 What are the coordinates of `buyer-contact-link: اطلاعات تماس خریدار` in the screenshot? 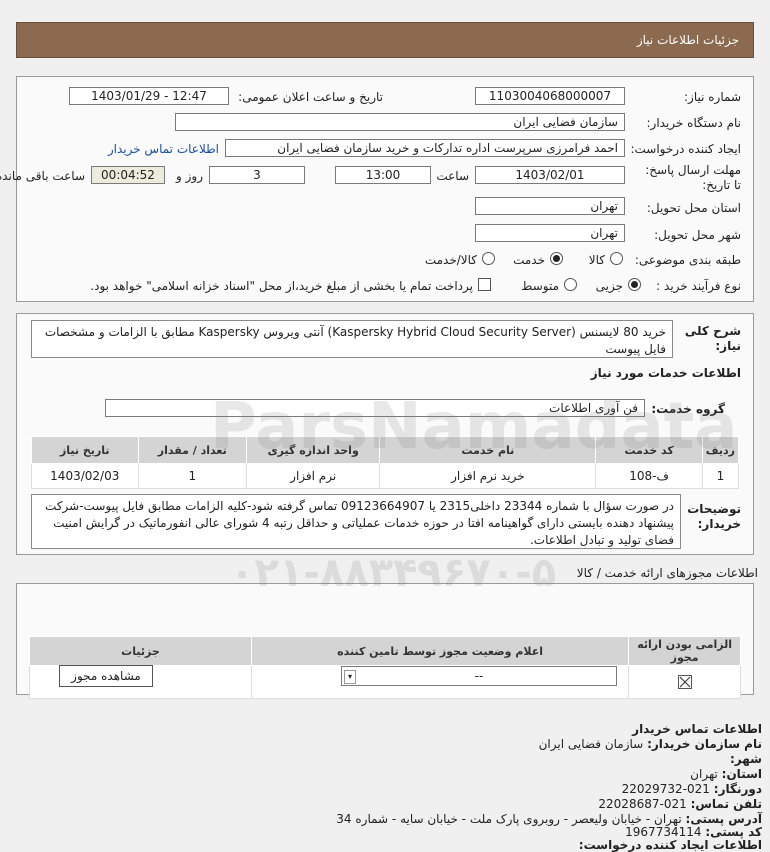 It's located at (163, 149).